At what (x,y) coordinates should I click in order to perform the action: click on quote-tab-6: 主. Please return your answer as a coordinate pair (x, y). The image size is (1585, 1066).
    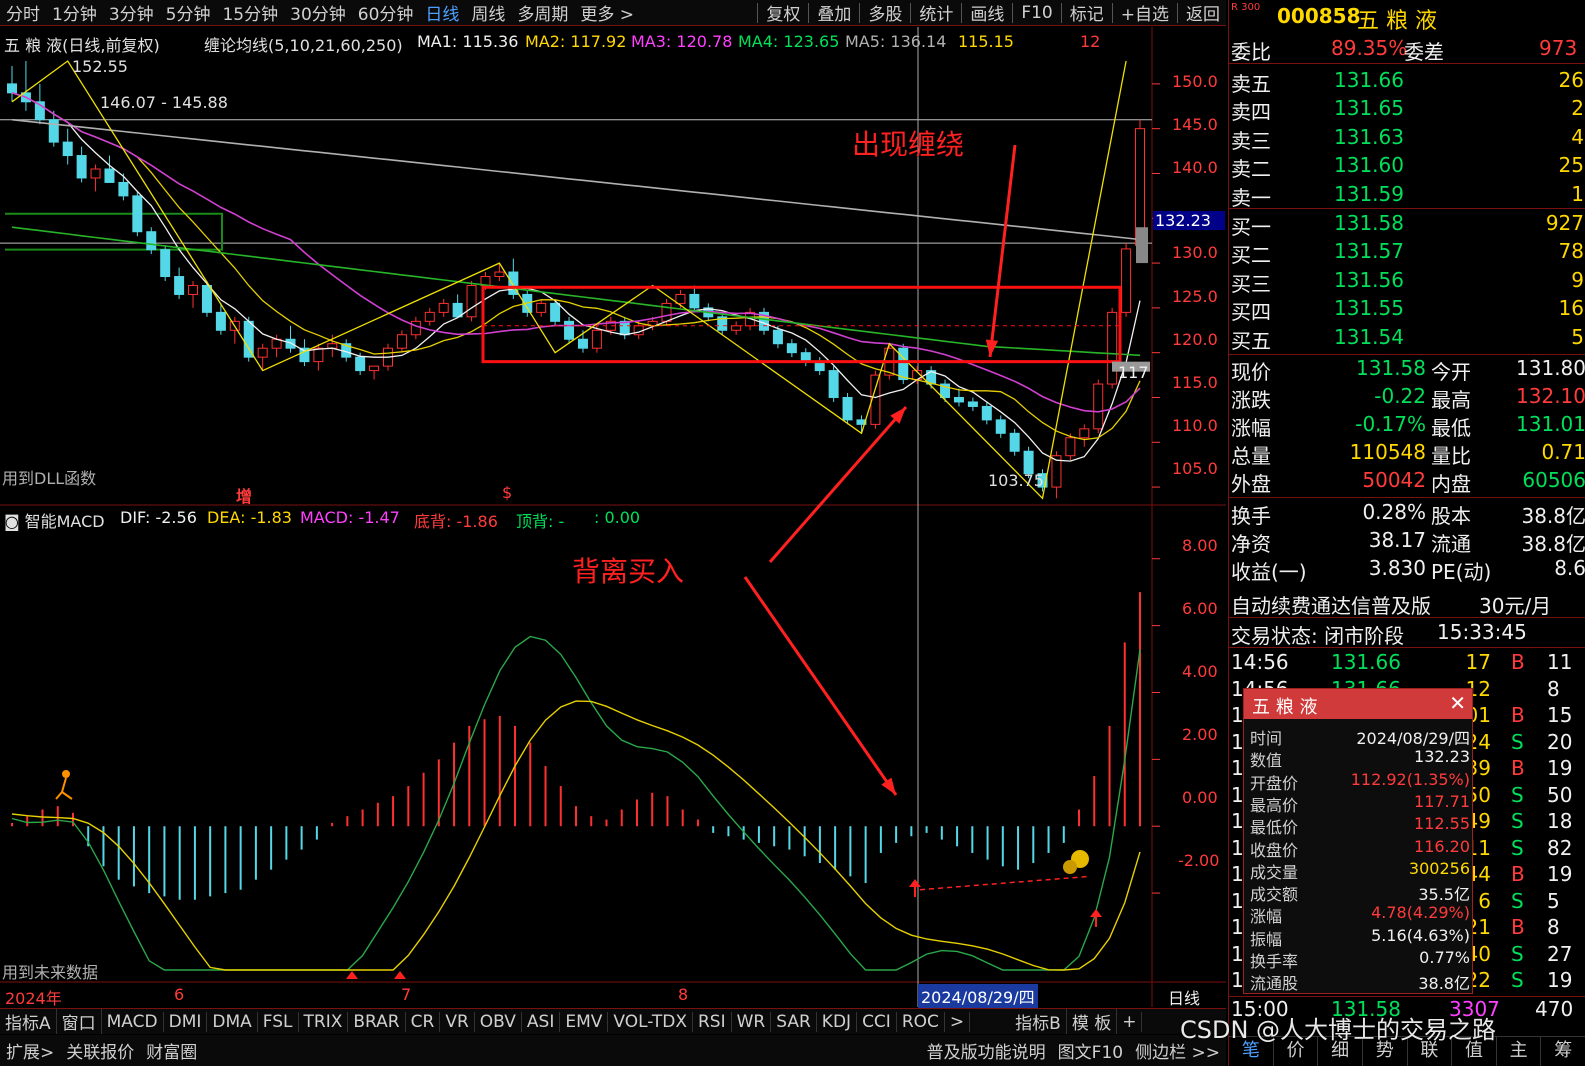
    Looking at the image, I should click on (1519, 1051).